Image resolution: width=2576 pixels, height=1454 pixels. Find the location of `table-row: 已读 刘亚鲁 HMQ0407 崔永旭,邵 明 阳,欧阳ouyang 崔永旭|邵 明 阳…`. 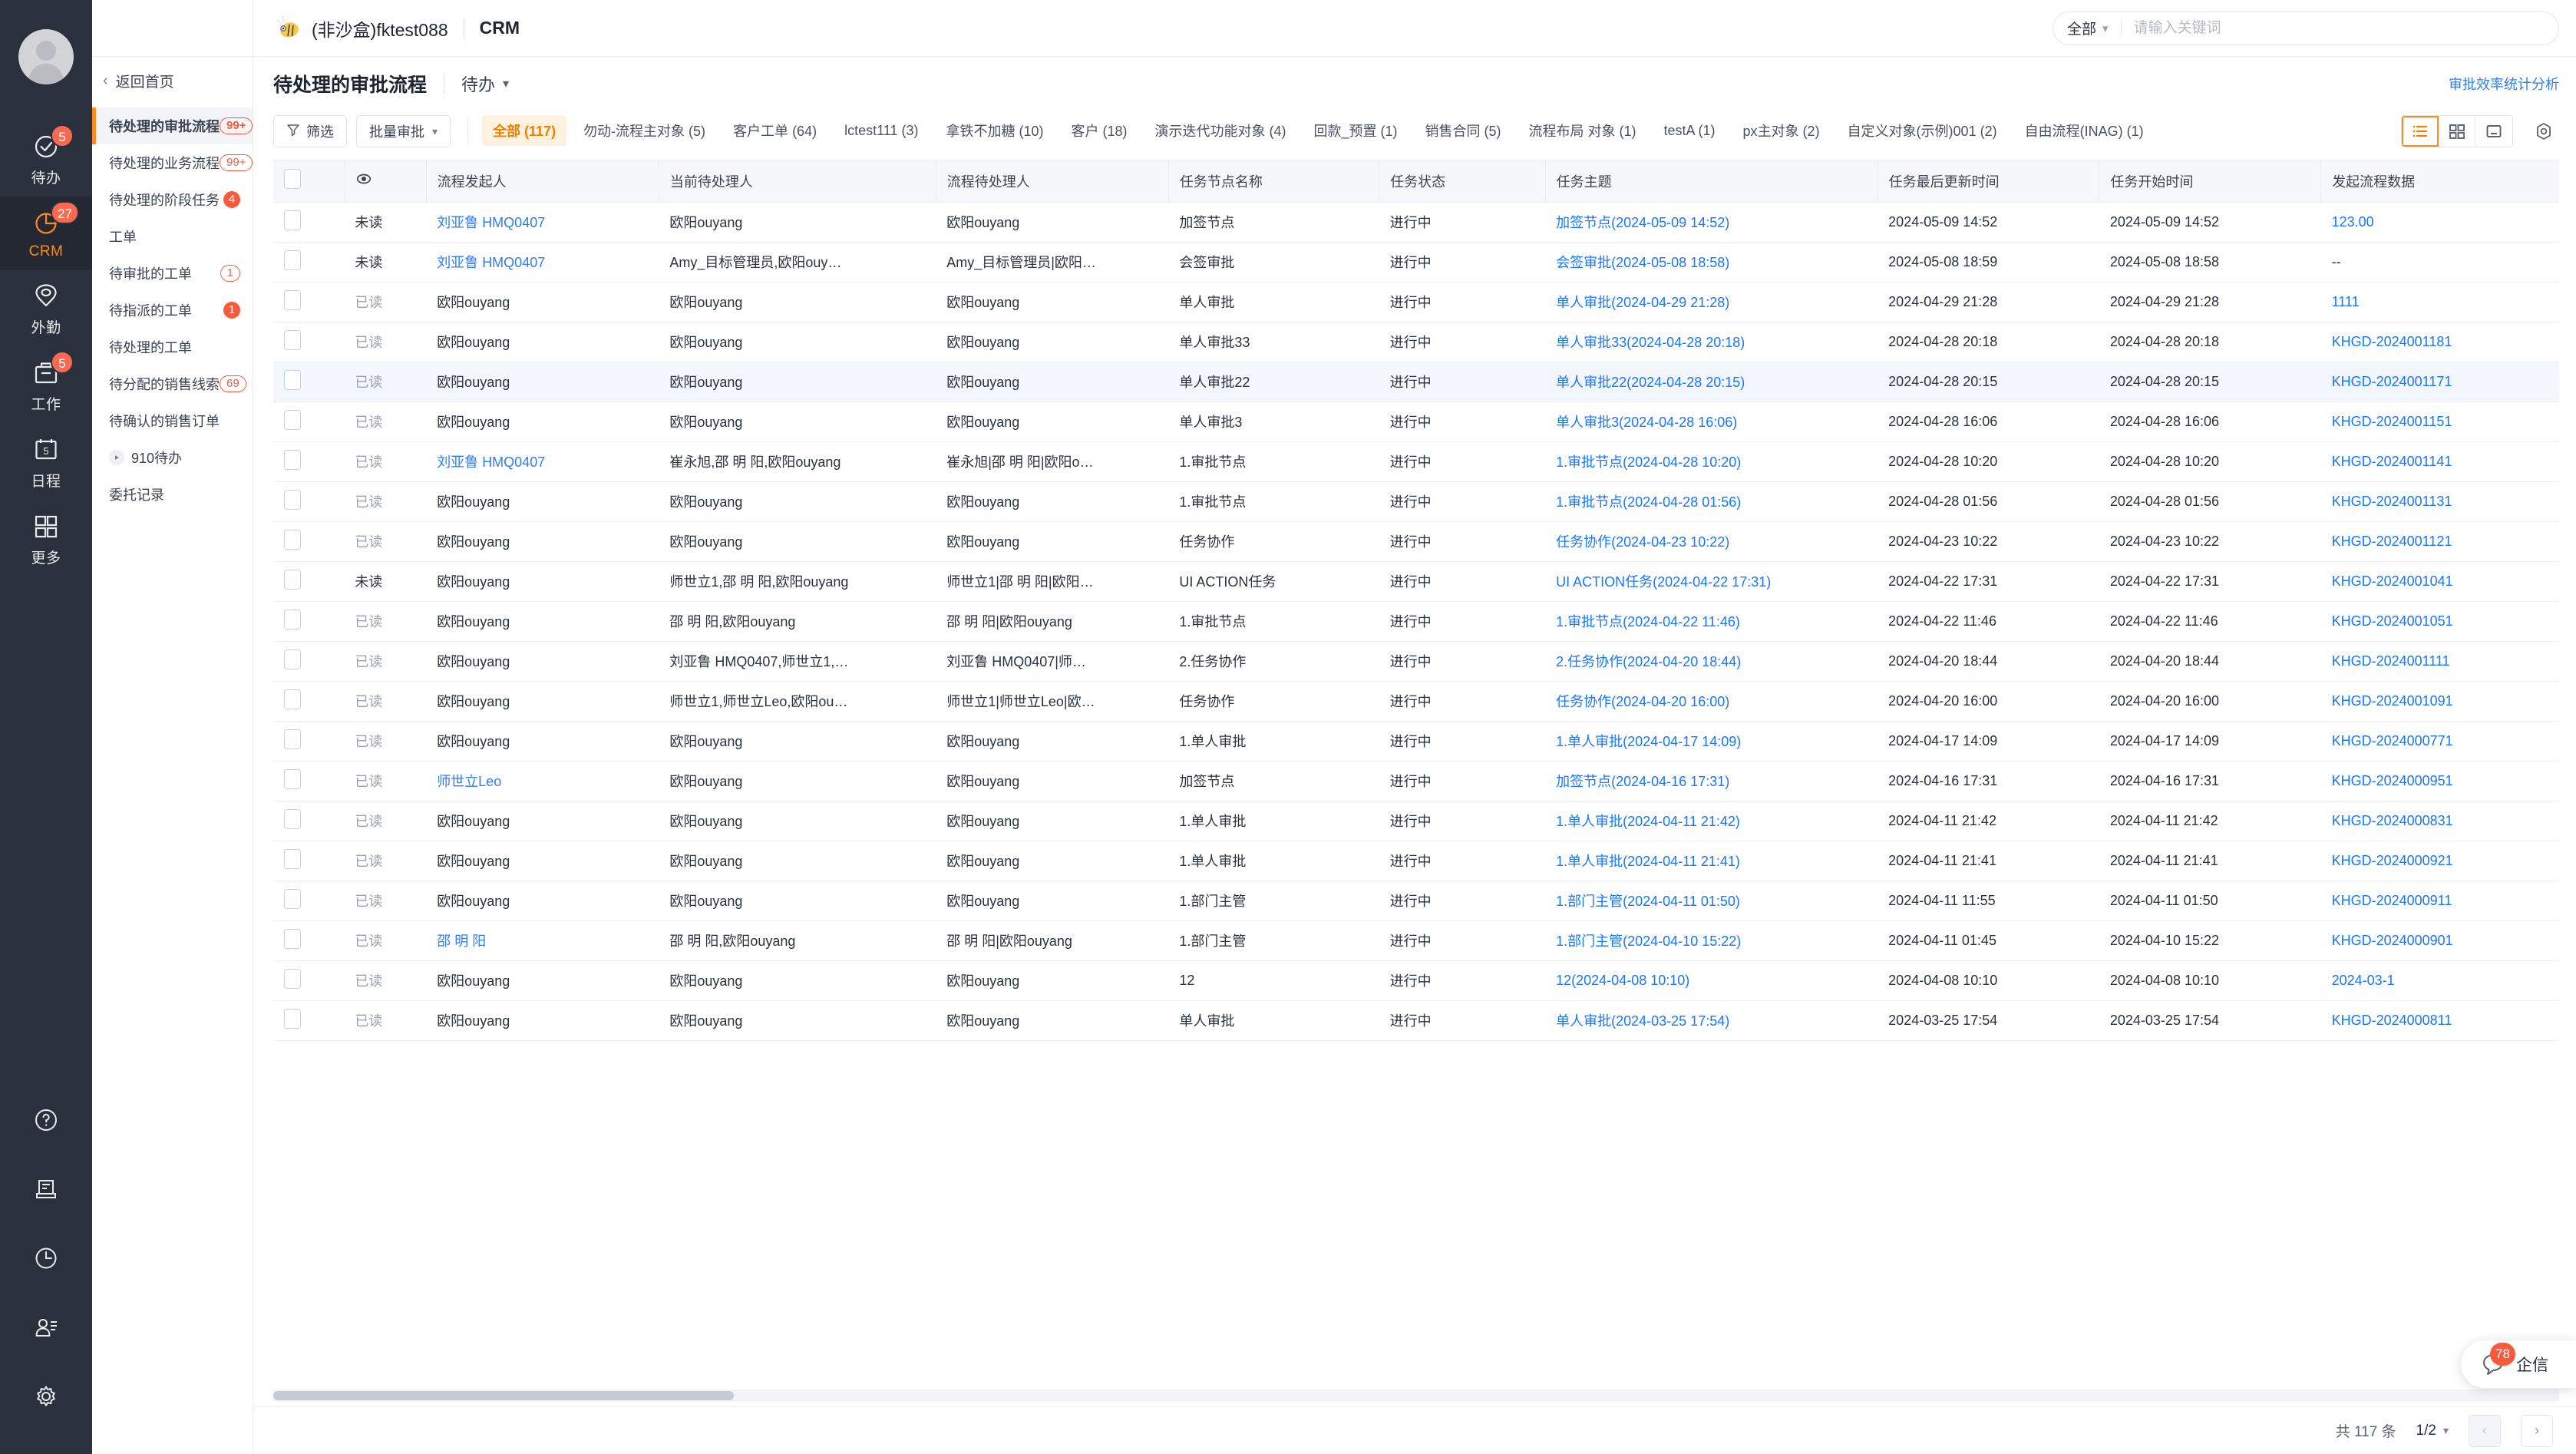

table-row: 已读 刘亚鲁 HMQ0407 崔永旭,邵 明 阳,欧阳ouyang 崔永旭|邵 明 阳… is located at coordinates (1416, 462).